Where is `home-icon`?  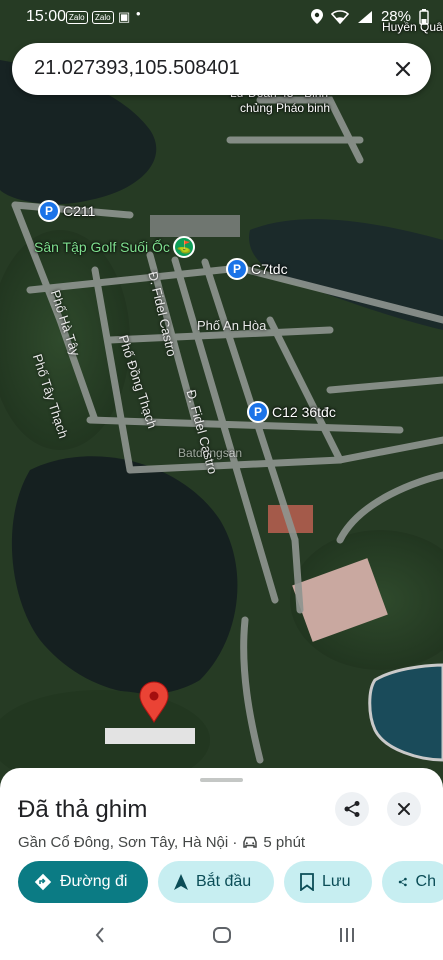
home-icon is located at coordinates (222, 935).